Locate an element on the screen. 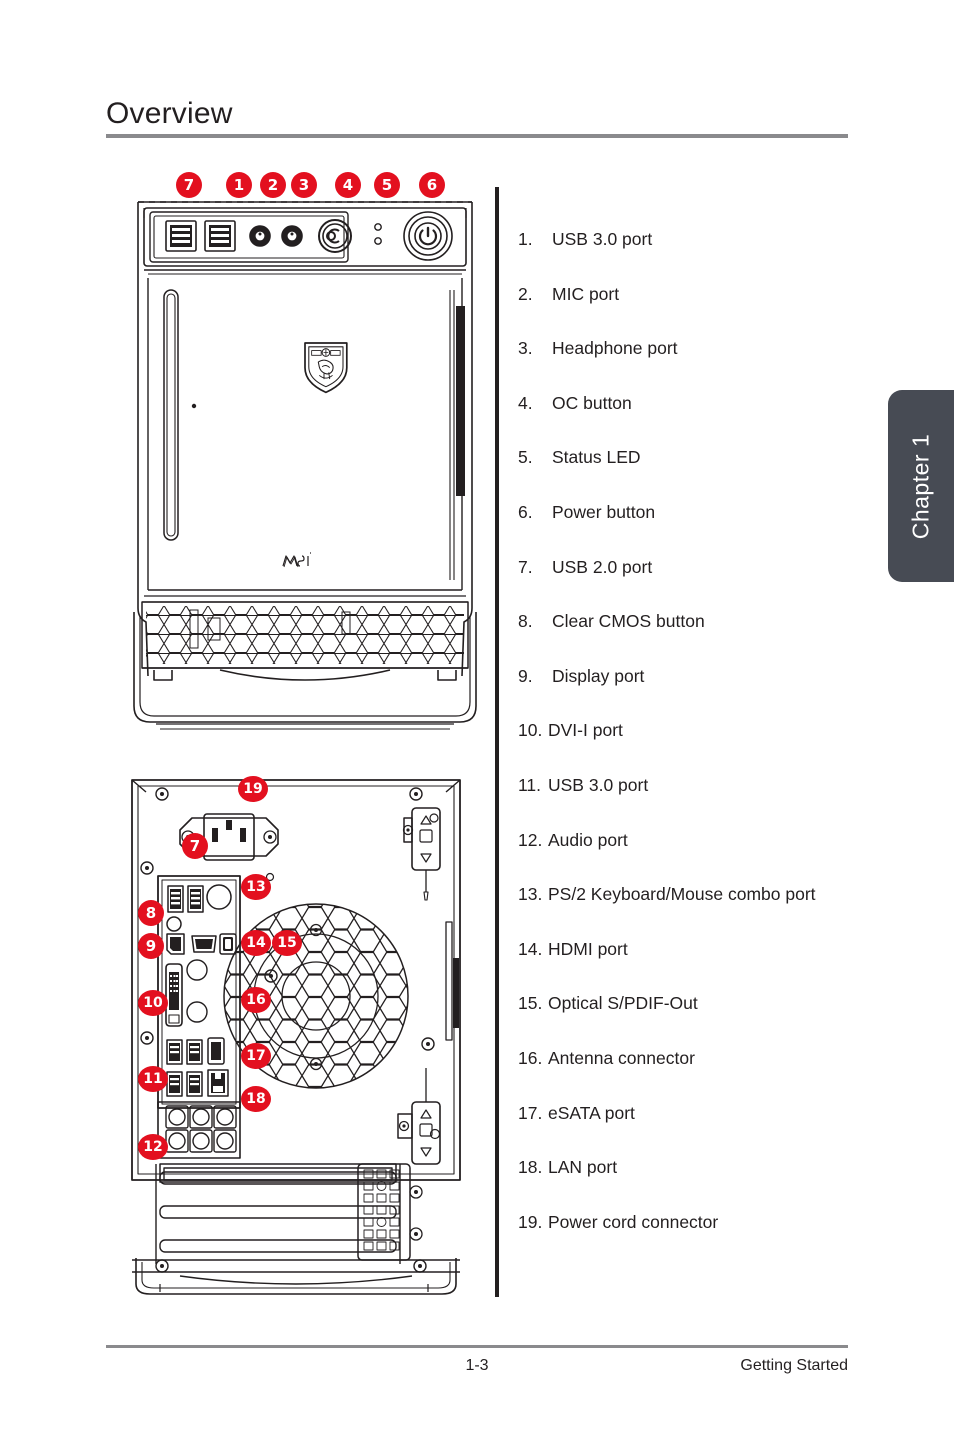 The height and width of the screenshot is (1432, 954). port-list-item-number: 18. is located at coordinates (530, 1167).